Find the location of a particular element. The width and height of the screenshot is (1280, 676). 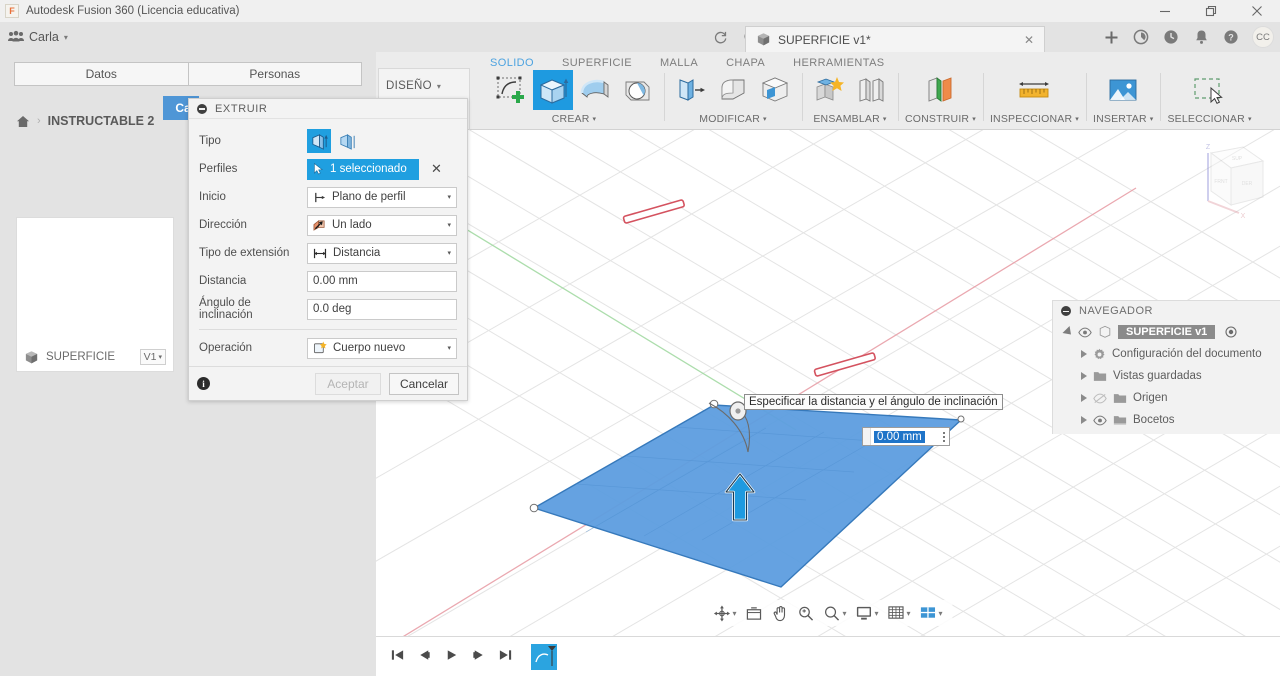

ribbon-group-modificar-label: MODIFICAR ▾ is located at coordinates (732, 119).